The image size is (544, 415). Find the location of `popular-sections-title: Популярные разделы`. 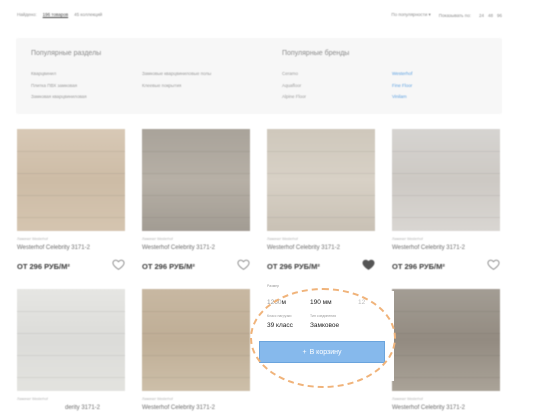

popular-sections-title: Популярные разделы is located at coordinates (66, 53).